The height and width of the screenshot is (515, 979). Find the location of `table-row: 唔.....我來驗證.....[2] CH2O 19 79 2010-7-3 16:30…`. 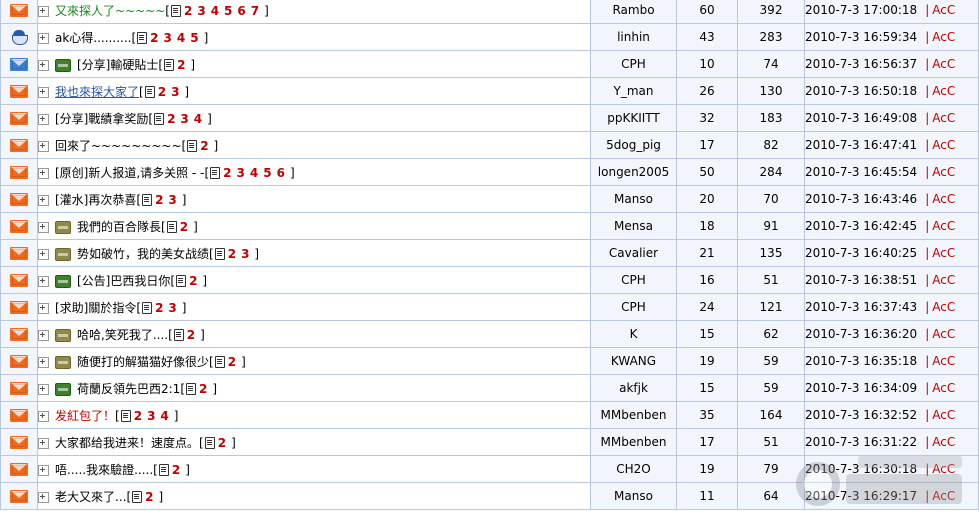

table-row: 唔.....我來驗證.....[2] CH2O 19 79 2010-7-3 16:30… is located at coordinates (489, 469).